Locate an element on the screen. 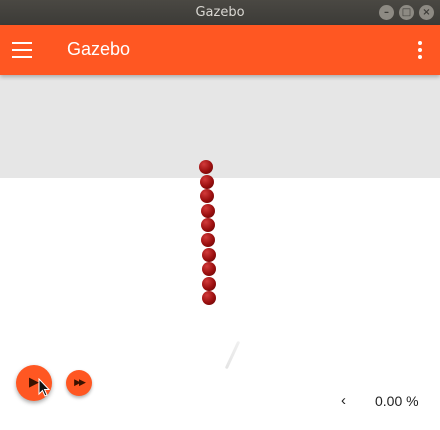  rtf-collapse-chevron-icon: ‹ is located at coordinates (343, 400).